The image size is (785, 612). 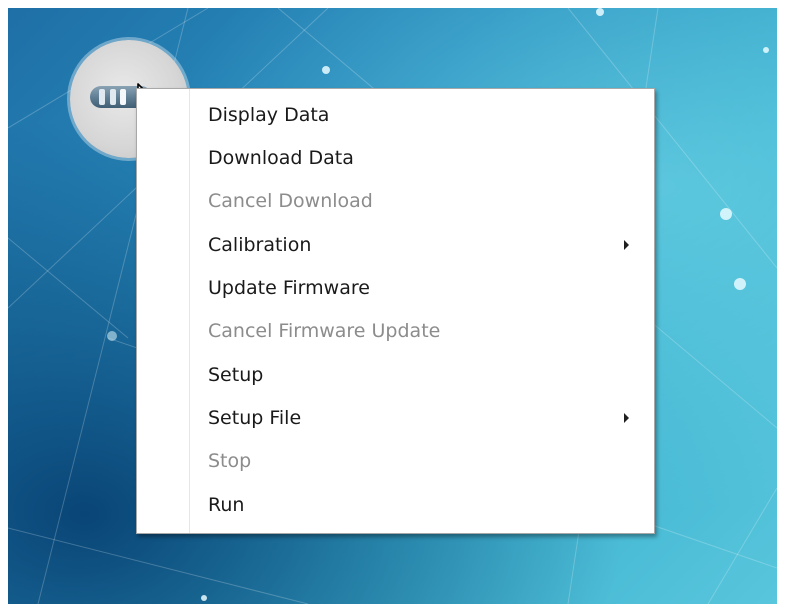 What do you see at coordinates (281, 157) in the screenshot?
I see `menu-item-label: Download Data` at bounding box center [281, 157].